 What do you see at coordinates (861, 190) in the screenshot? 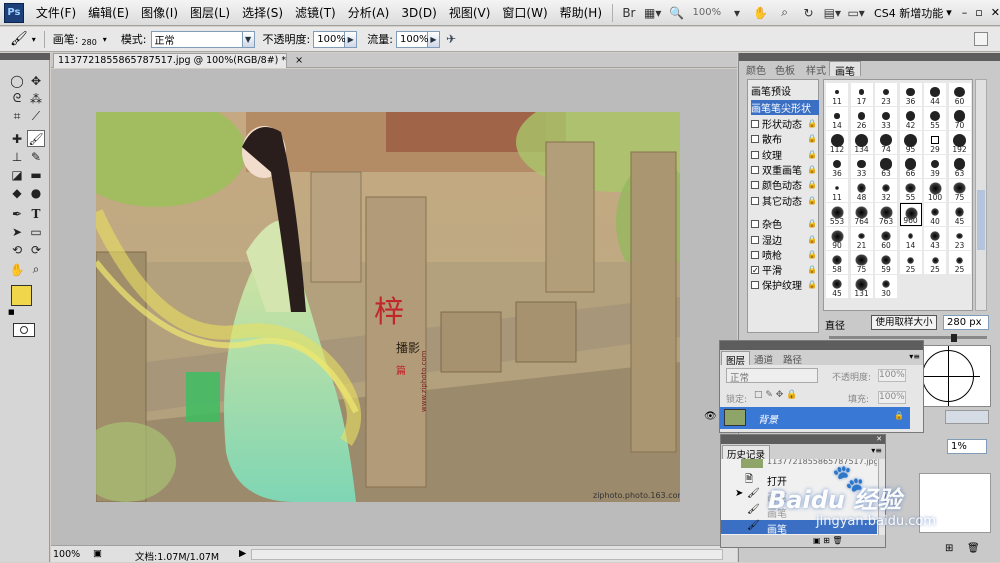
I see `brush-tip-cell: 48` at bounding box center [861, 190].